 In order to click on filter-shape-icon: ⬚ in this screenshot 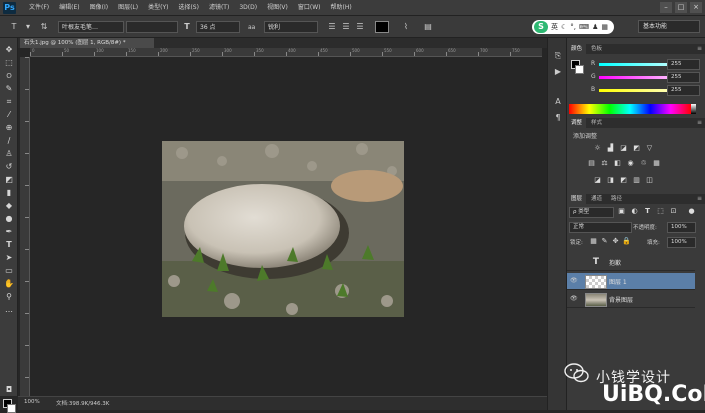, I will do `click(660, 211)`.